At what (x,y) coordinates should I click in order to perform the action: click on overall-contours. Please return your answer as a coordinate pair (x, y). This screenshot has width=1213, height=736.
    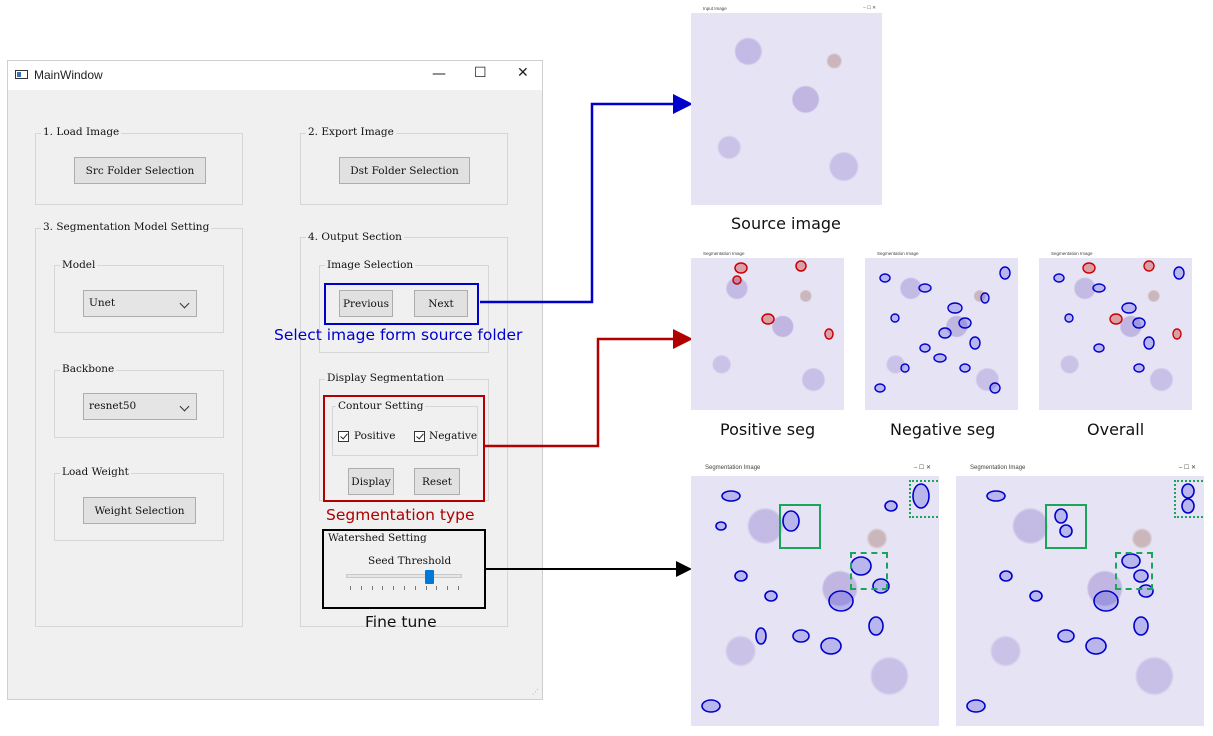
    Looking at the image, I should click on (1119, 316).